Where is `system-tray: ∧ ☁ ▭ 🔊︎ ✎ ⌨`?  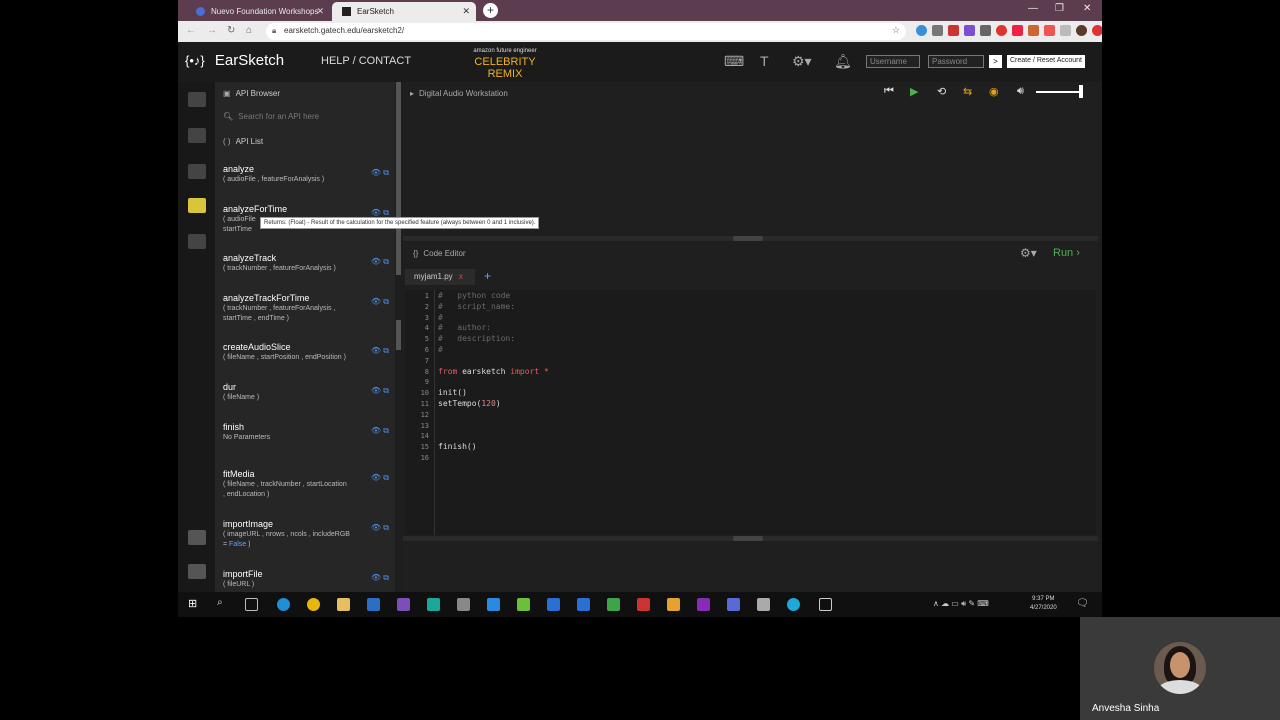
system-tray: ∧ ☁ ▭ 🔊︎ ✎ ⌨ is located at coordinates (961, 604).